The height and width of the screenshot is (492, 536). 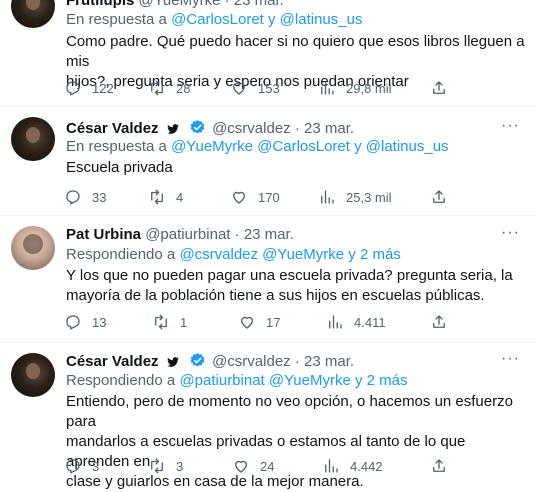 What do you see at coordinates (183, 88) in the screenshot?
I see `retweet-count: 28` at bounding box center [183, 88].